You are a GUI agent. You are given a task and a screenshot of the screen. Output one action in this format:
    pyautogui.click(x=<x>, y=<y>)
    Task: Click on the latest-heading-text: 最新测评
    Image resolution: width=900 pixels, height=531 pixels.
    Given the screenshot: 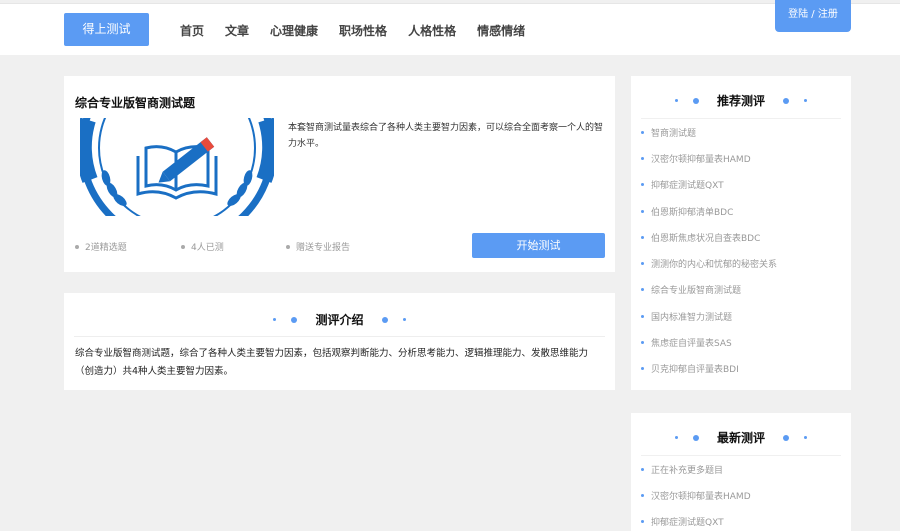 What is the action you would take?
    pyautogui.click(x=740, y=438)
    